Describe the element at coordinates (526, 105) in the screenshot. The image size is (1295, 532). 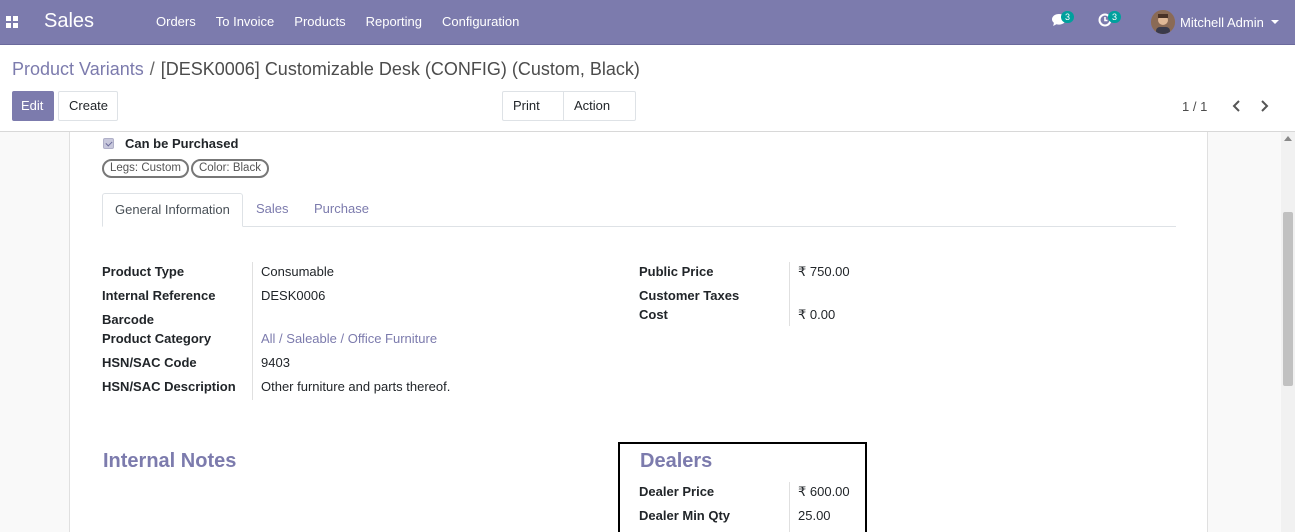
I see `print-label: Print` at that location.